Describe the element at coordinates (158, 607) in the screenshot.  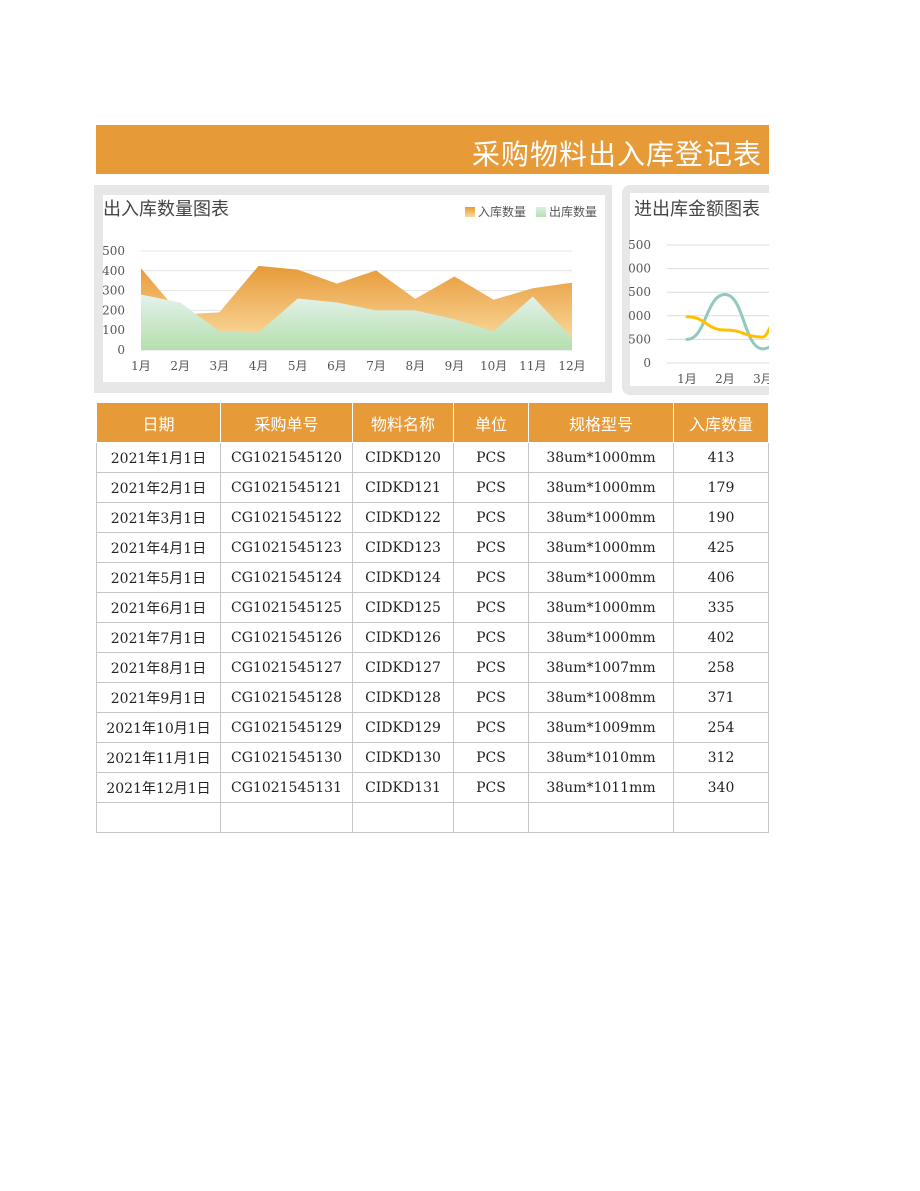
I see `table-cell: 2021年6月1日` at that location.